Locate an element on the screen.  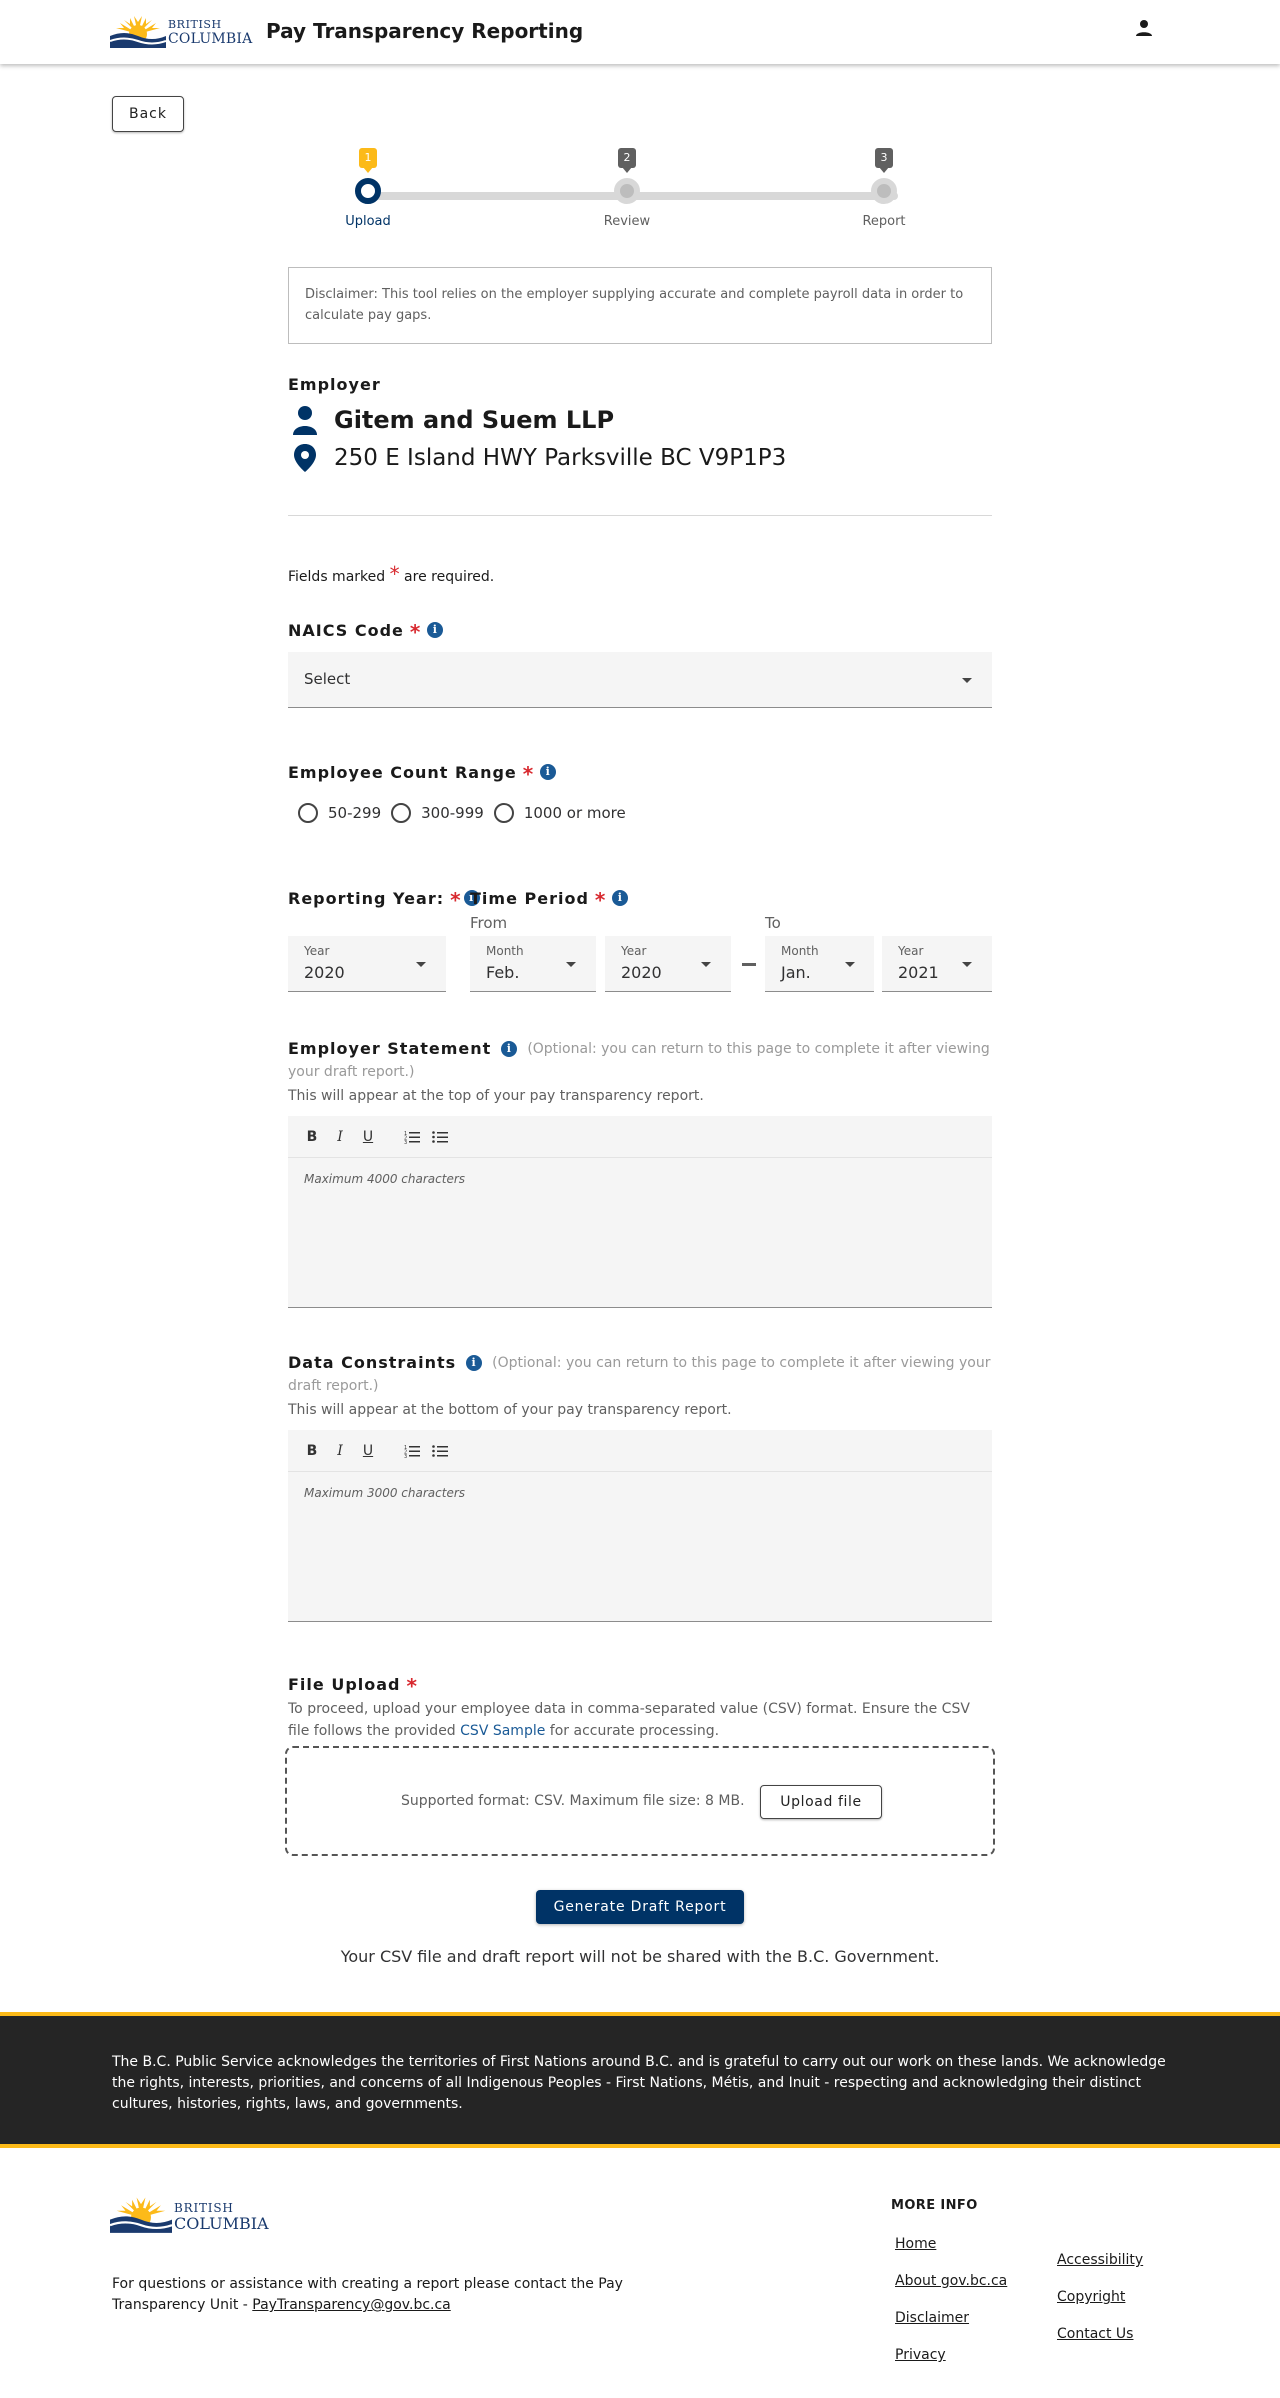
user-account-icon is located at coordinates (1144, 28).